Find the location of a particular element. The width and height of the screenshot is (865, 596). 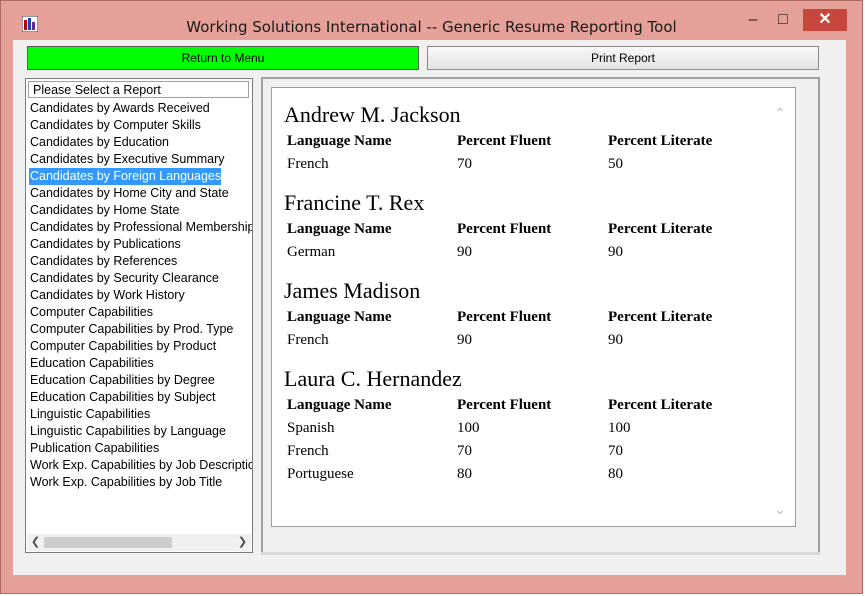

report-list-item: Candidates by Education is located at coordinates (99, 142).